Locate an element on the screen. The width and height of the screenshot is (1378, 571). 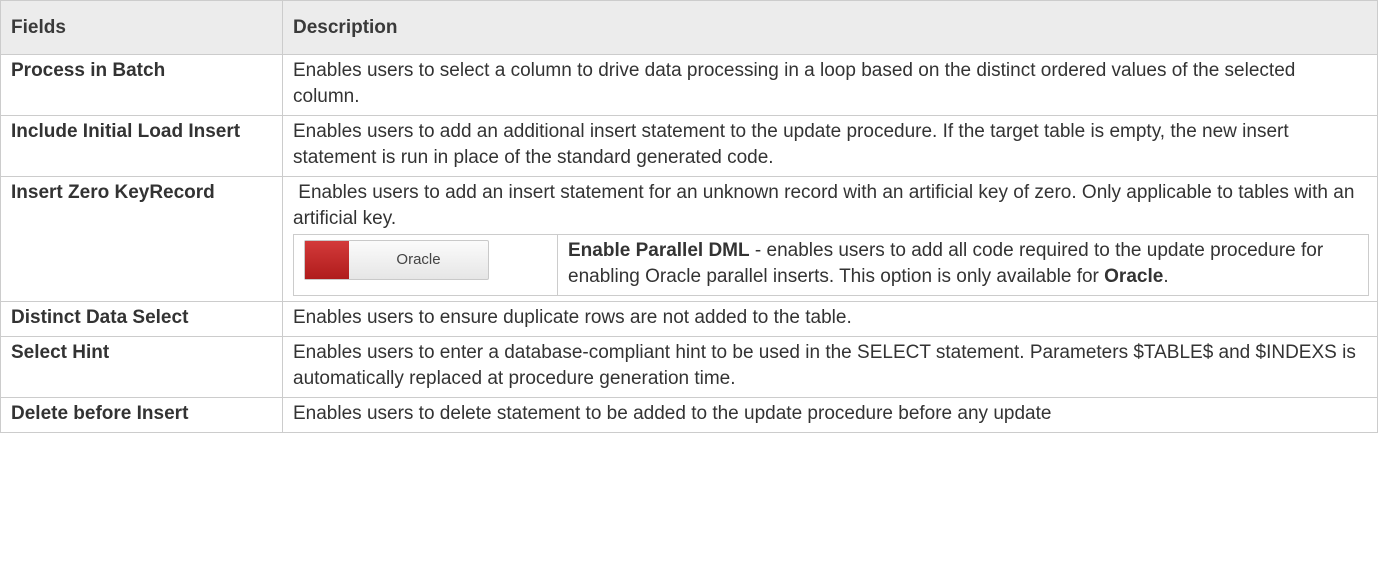
oracle-note-end: . is located at coordinates (1166, 276).